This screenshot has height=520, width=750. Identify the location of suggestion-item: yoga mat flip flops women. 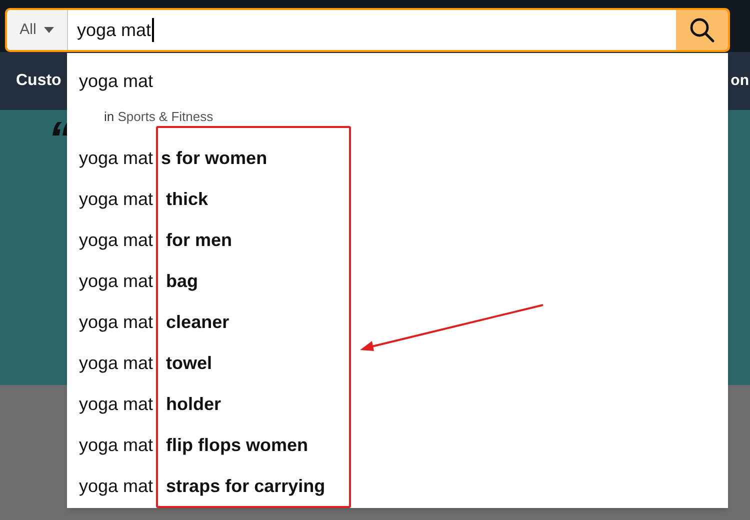
(397, 445).